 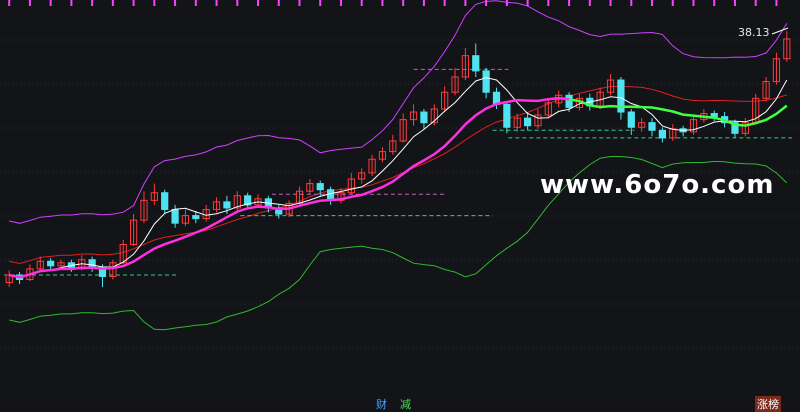 I want to click on last-price-arrow, so click(x=780, y=31).